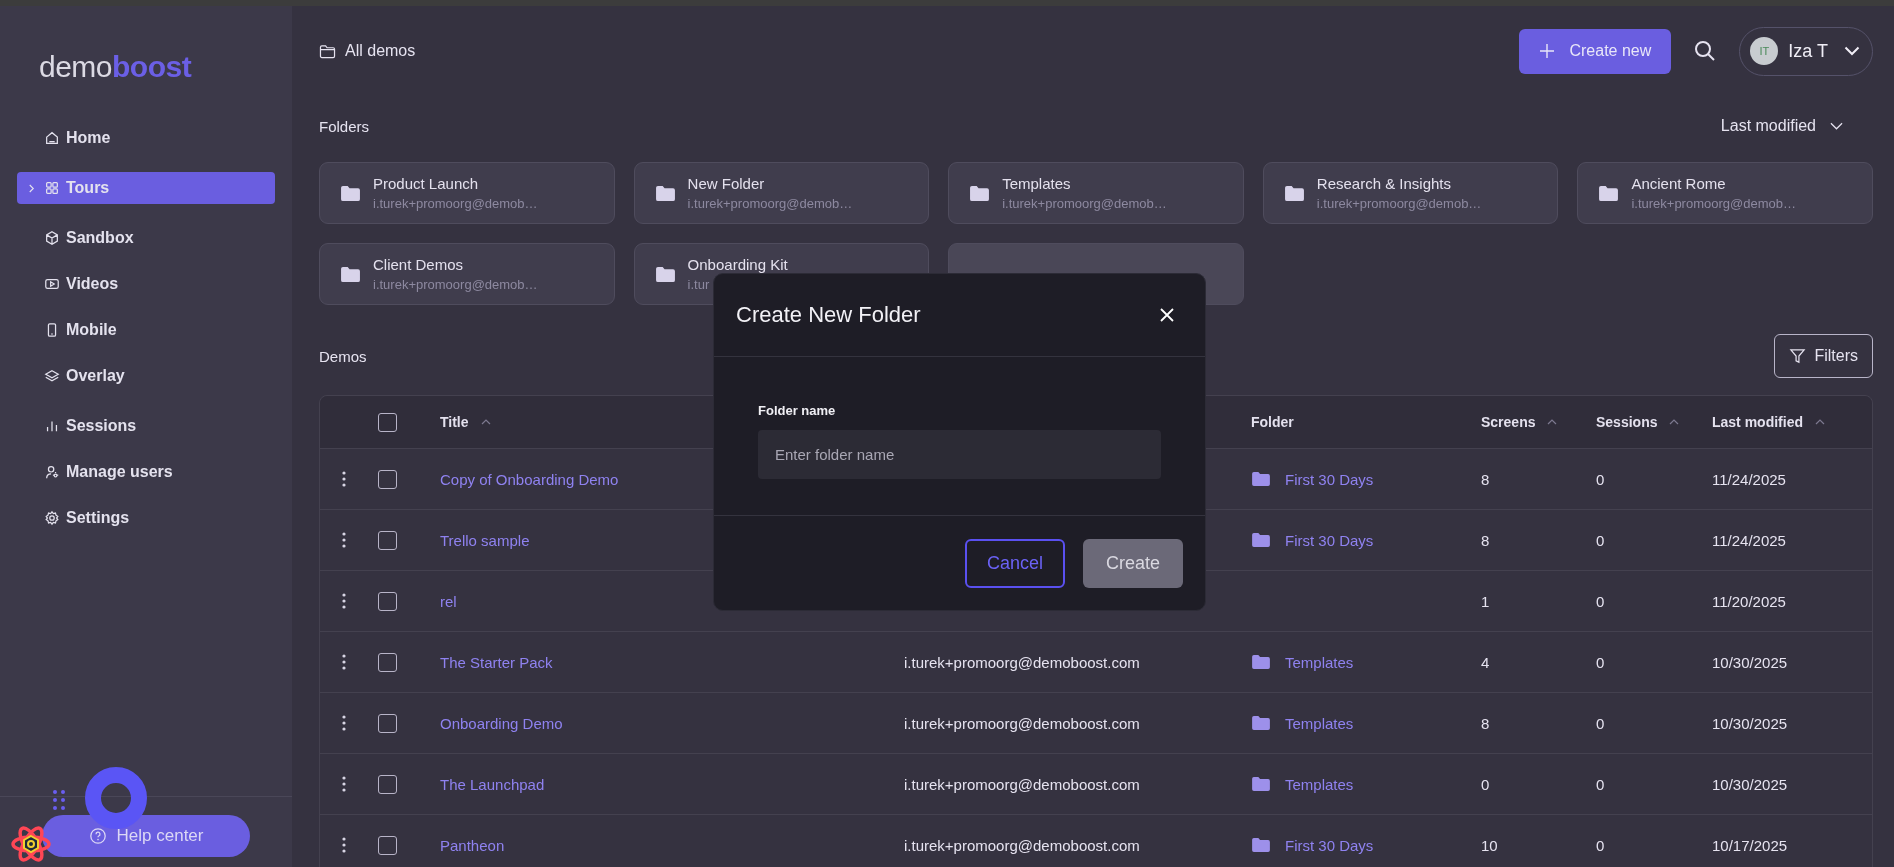 This screenshot has width=1894, height=867. Describe the element at coordinates (146, 330) in the screenshot. I see `nav-item: Mobile` at that location.